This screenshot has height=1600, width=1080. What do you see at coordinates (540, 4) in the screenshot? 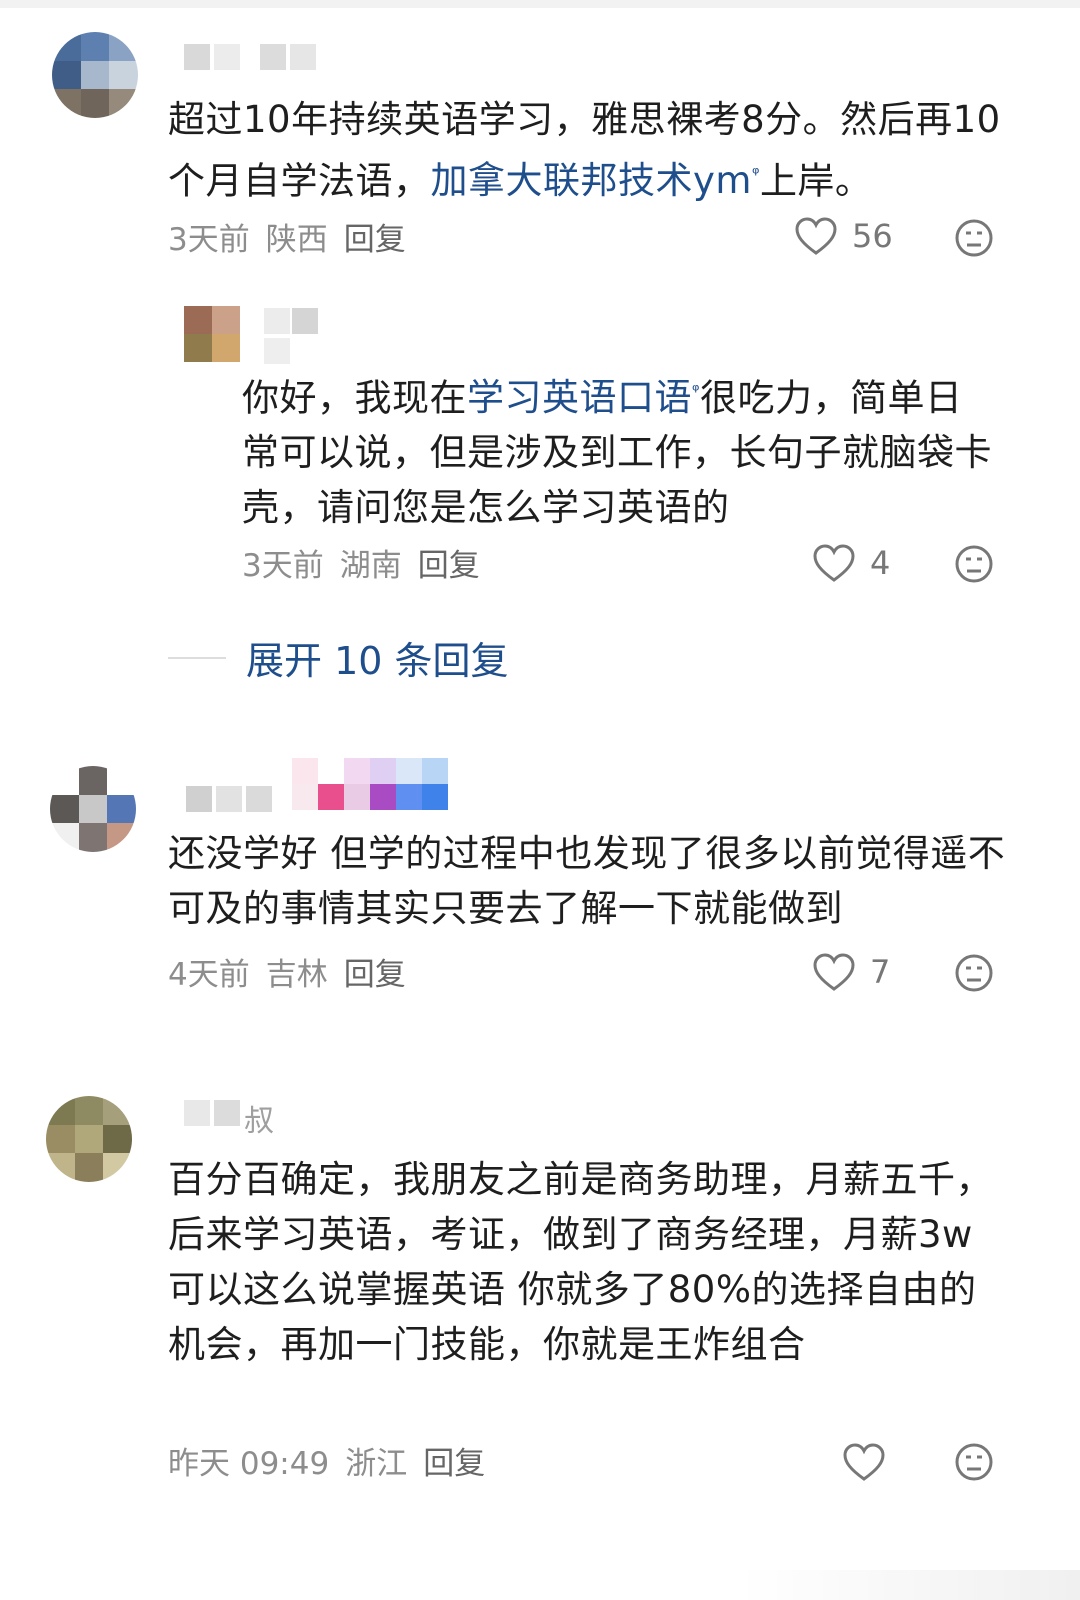
I see `top-divider` at bounding box center [540, 4].